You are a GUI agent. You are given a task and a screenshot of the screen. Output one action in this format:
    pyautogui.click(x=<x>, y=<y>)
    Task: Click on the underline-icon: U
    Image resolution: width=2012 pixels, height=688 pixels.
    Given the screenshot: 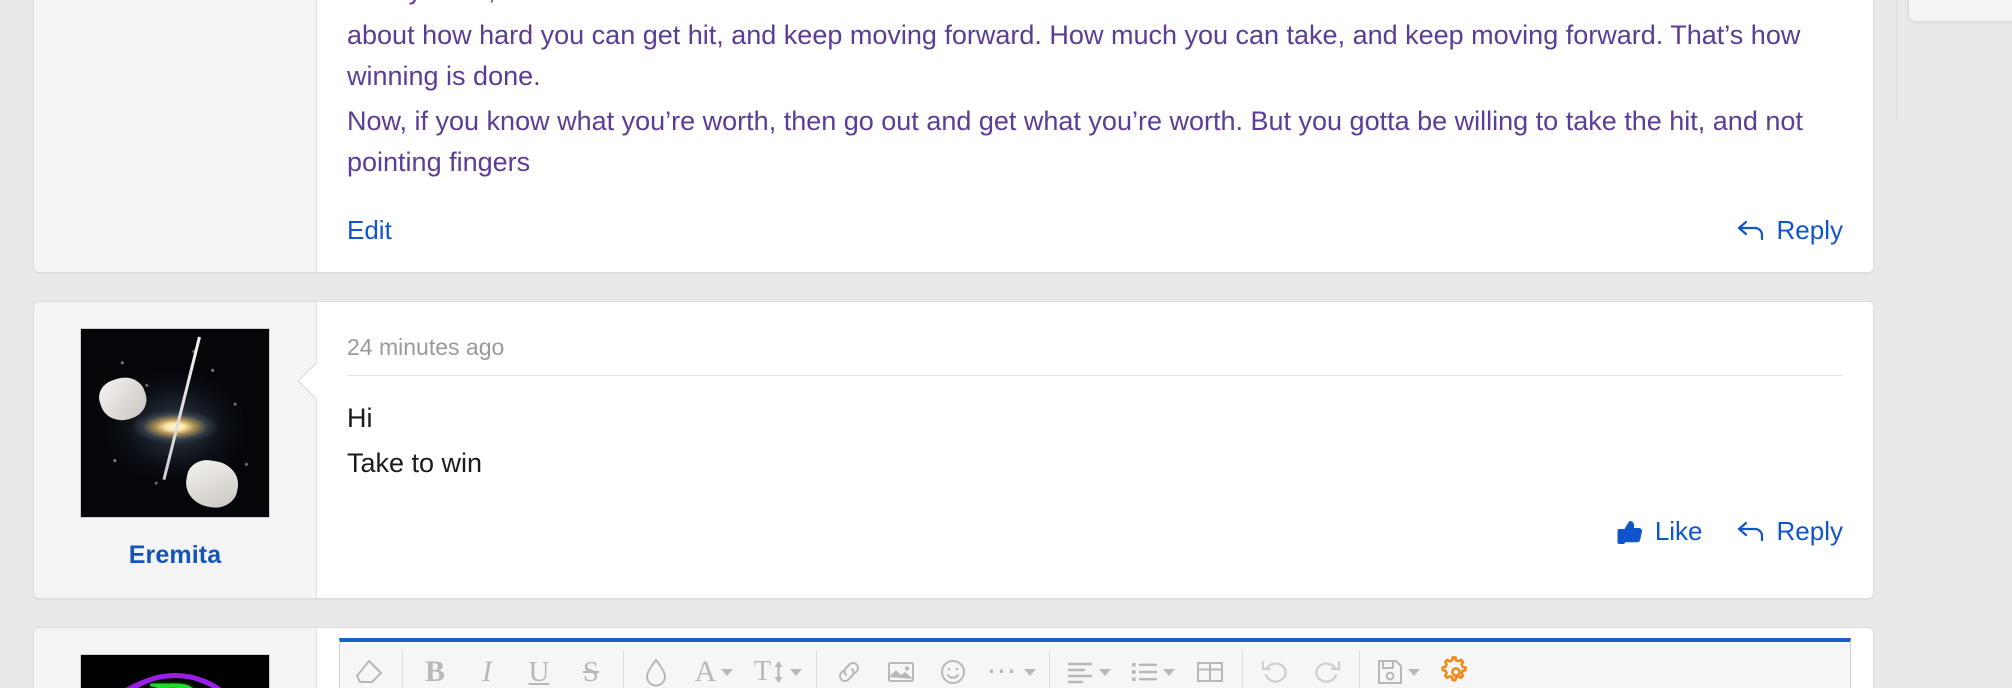 What is the action you would take?
    pyautogui.click(x=539, y=667)
    